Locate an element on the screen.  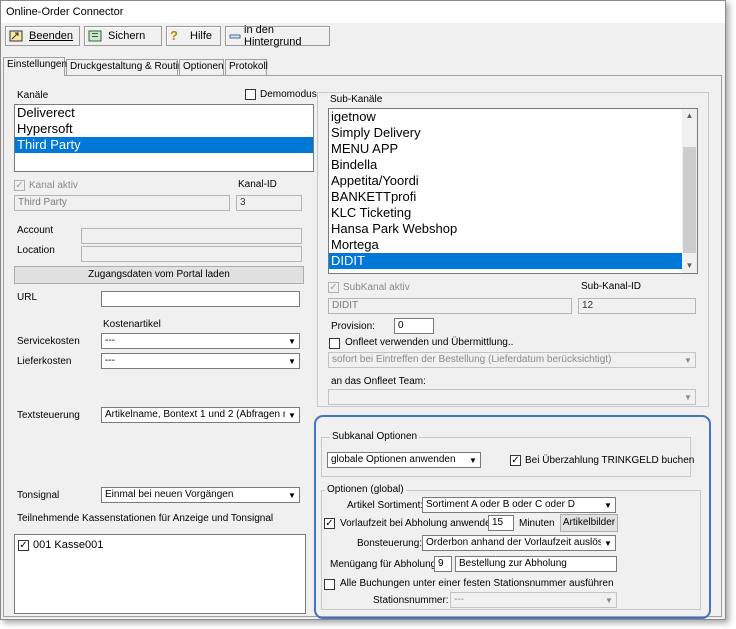
hilfe-label: Hilfe is located at coordinates (201, 36).